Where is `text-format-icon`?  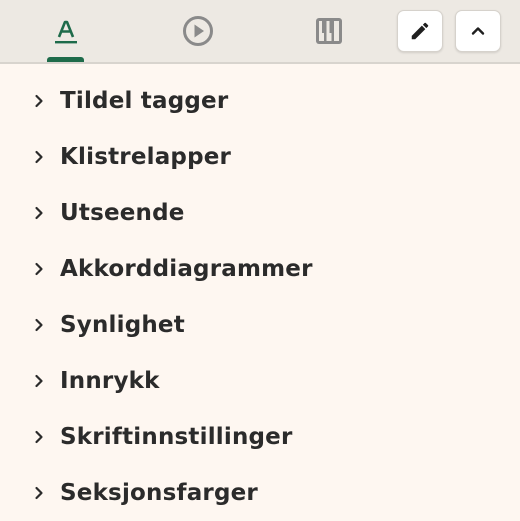 text-format-icon is located at coordinates (66, 32).